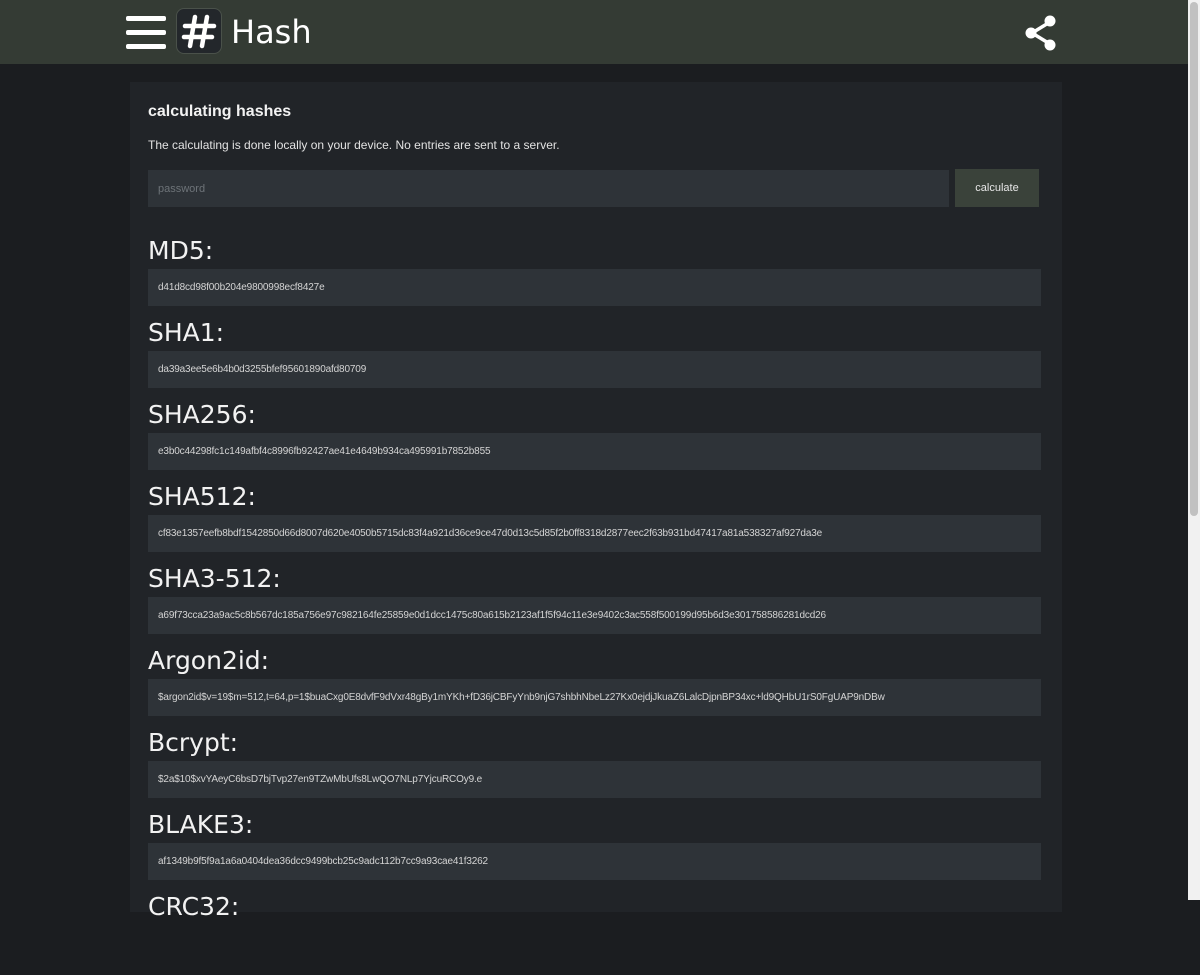 The width and height of the screenshot is (1200, 975). Describe the element at coordinates (220, 111) in the screenshot. I see `card-title: calculating hashes` at that location.